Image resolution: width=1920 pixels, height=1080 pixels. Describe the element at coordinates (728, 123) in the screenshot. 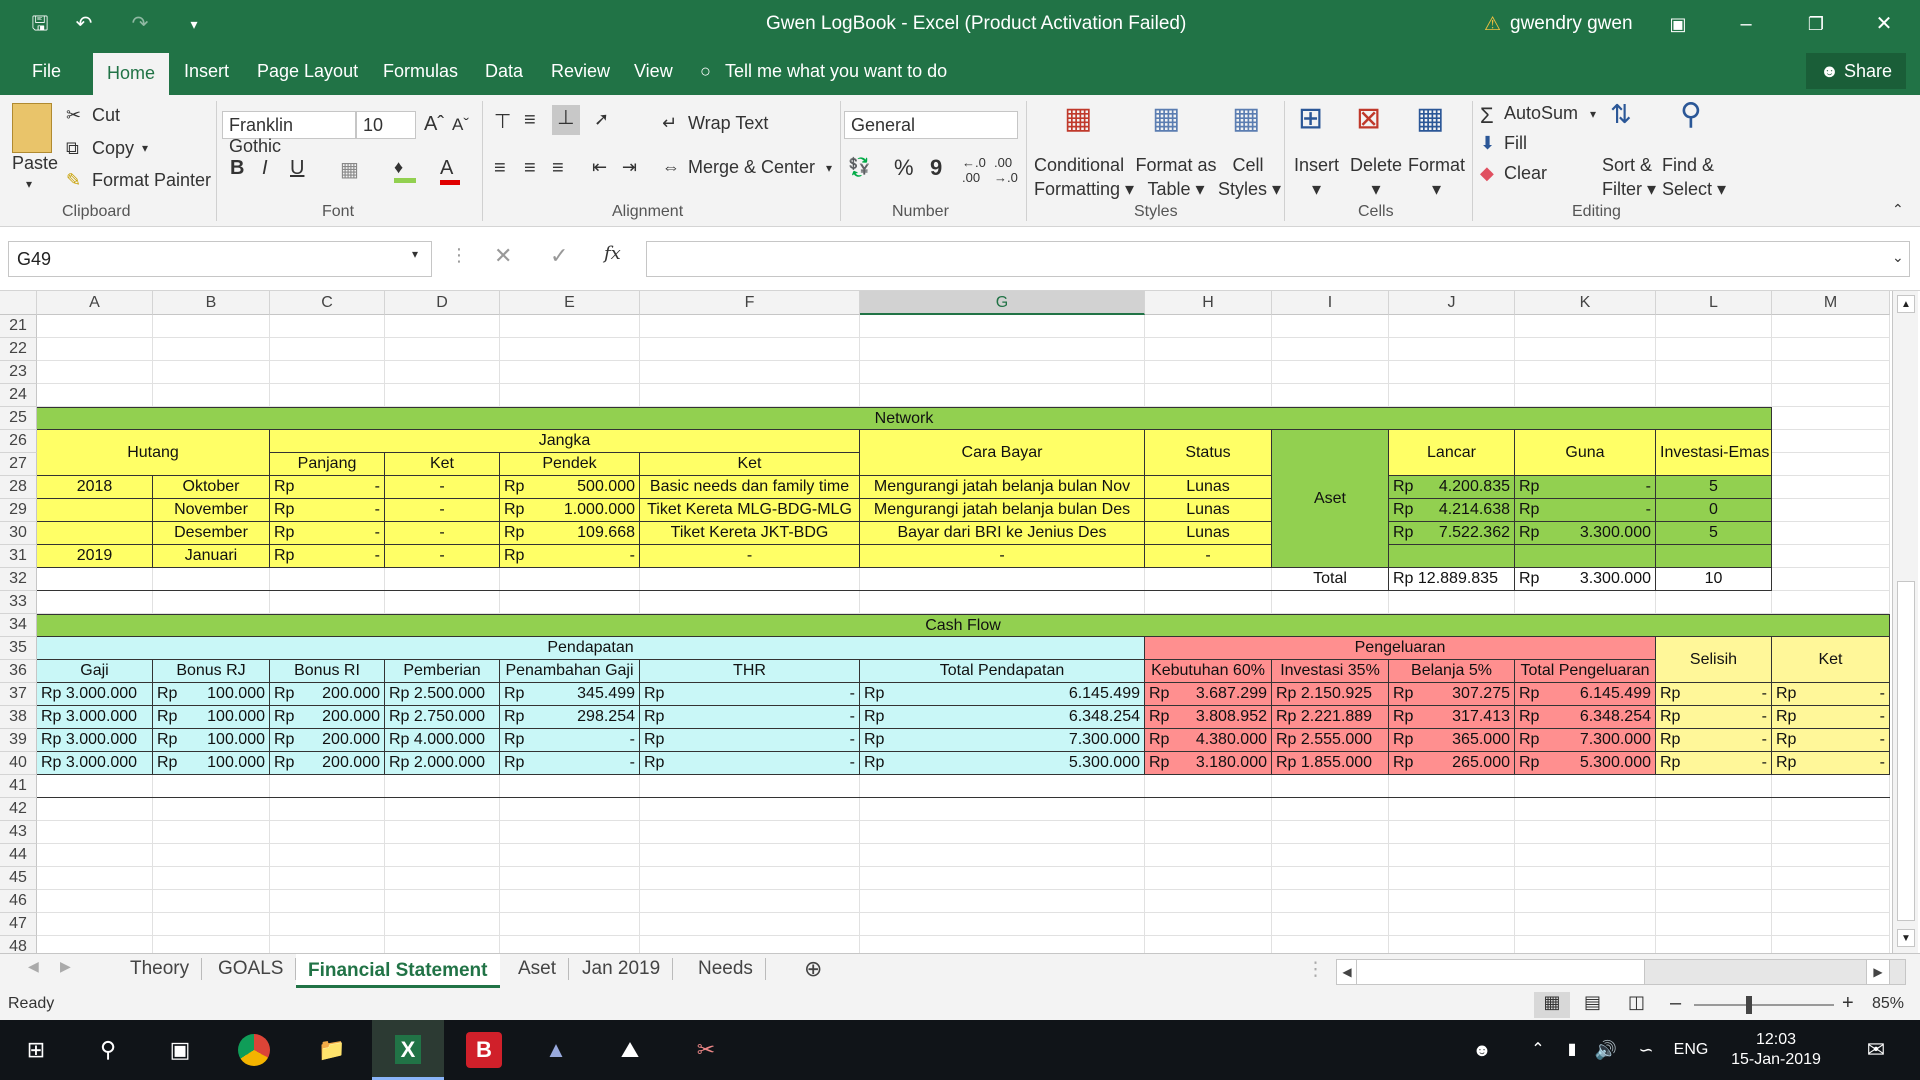

I see `wrap-text-button: Wrap Text` at that location.